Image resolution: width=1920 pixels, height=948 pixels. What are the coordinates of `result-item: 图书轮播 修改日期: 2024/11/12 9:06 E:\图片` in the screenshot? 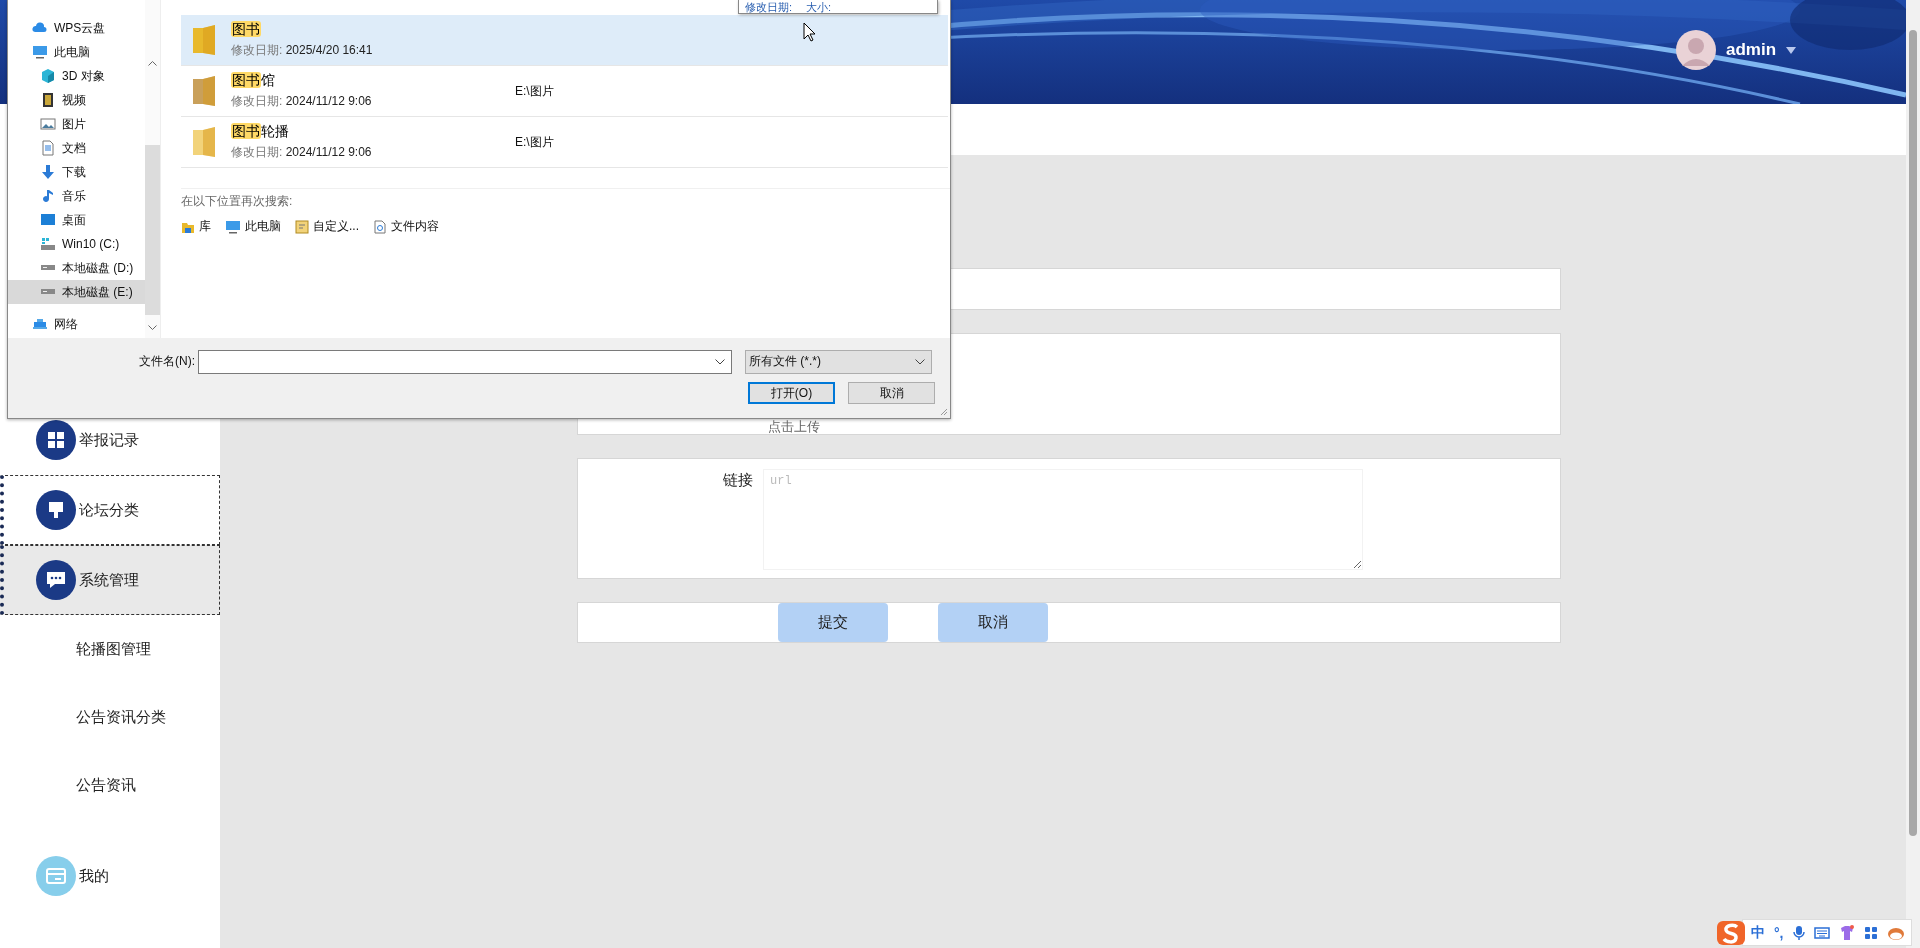 It's located at (564, 142).